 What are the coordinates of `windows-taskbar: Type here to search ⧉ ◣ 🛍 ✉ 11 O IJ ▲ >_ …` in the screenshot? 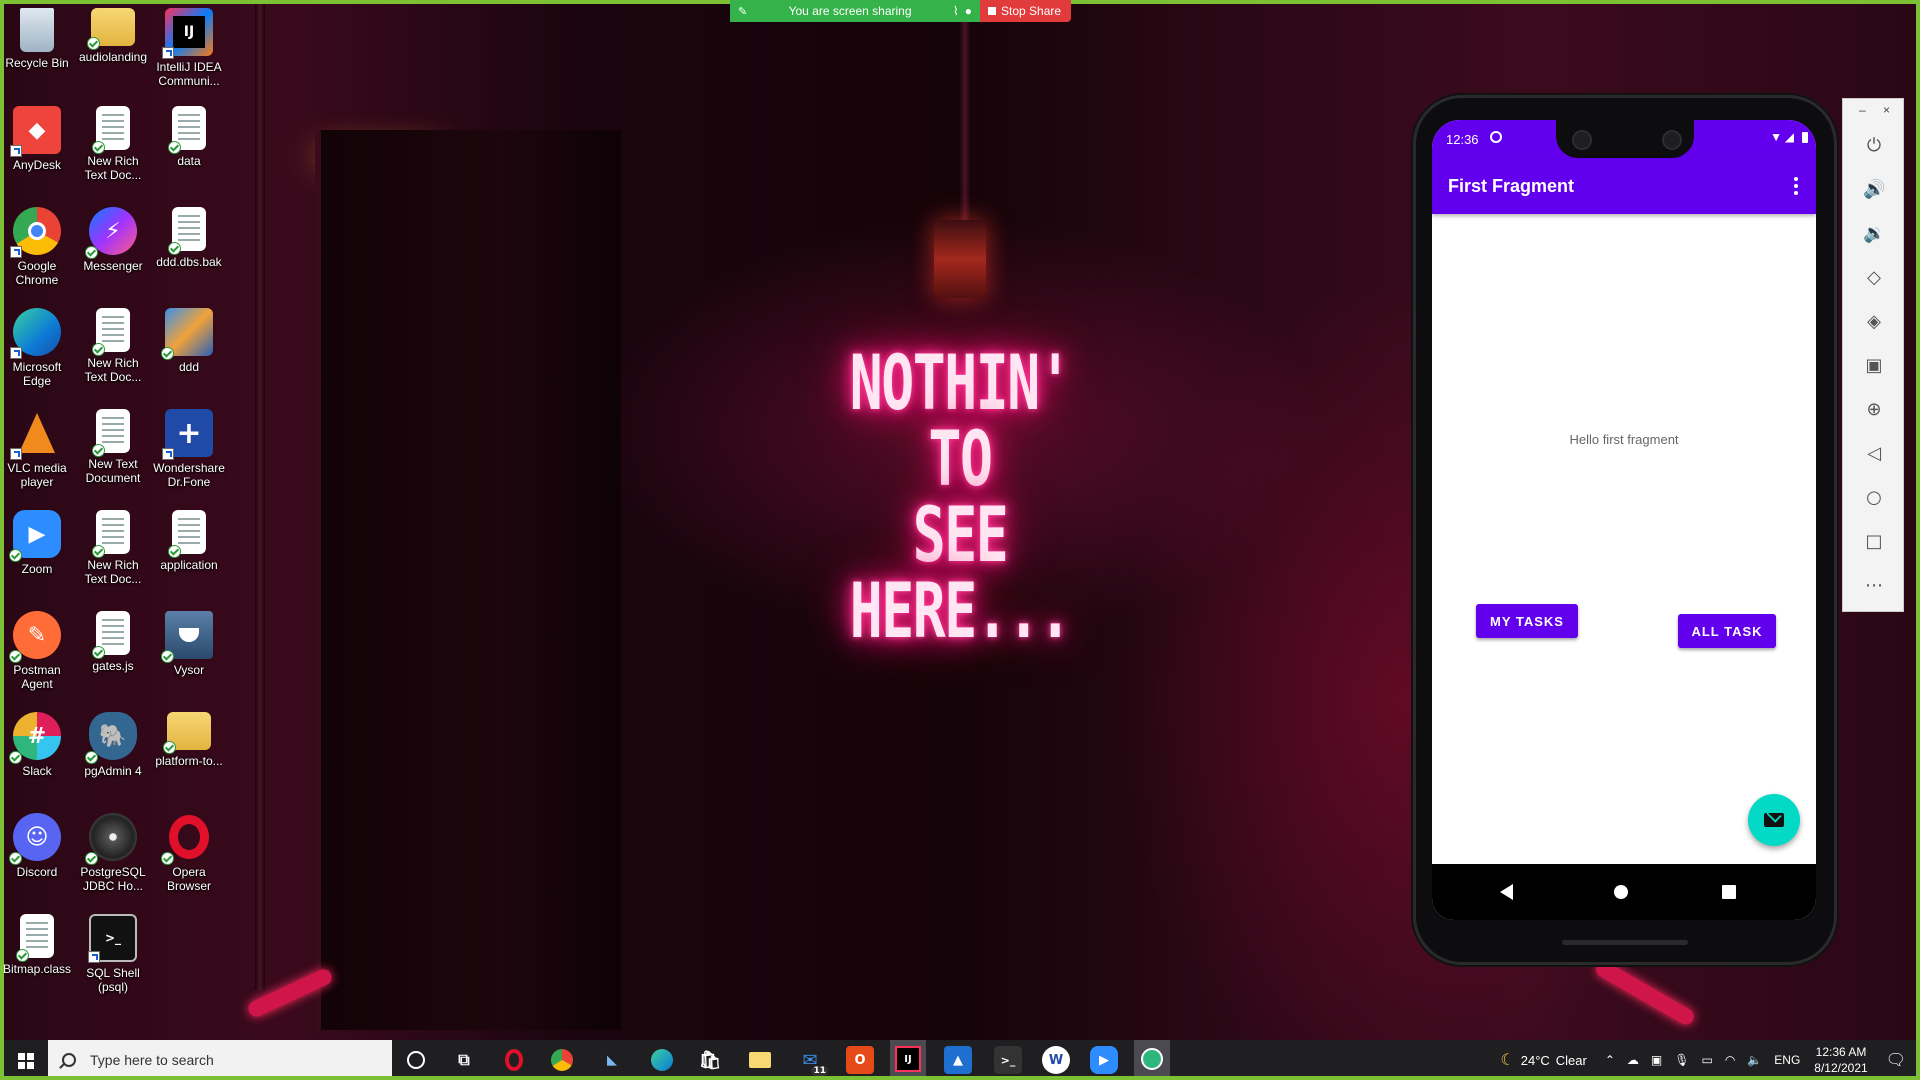 It's located at (960, 1060).